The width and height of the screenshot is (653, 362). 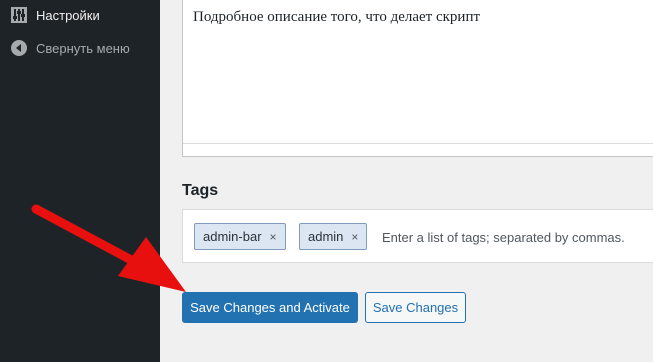 I want to click on tags-heading: Tags, so click(x=200, y=190).